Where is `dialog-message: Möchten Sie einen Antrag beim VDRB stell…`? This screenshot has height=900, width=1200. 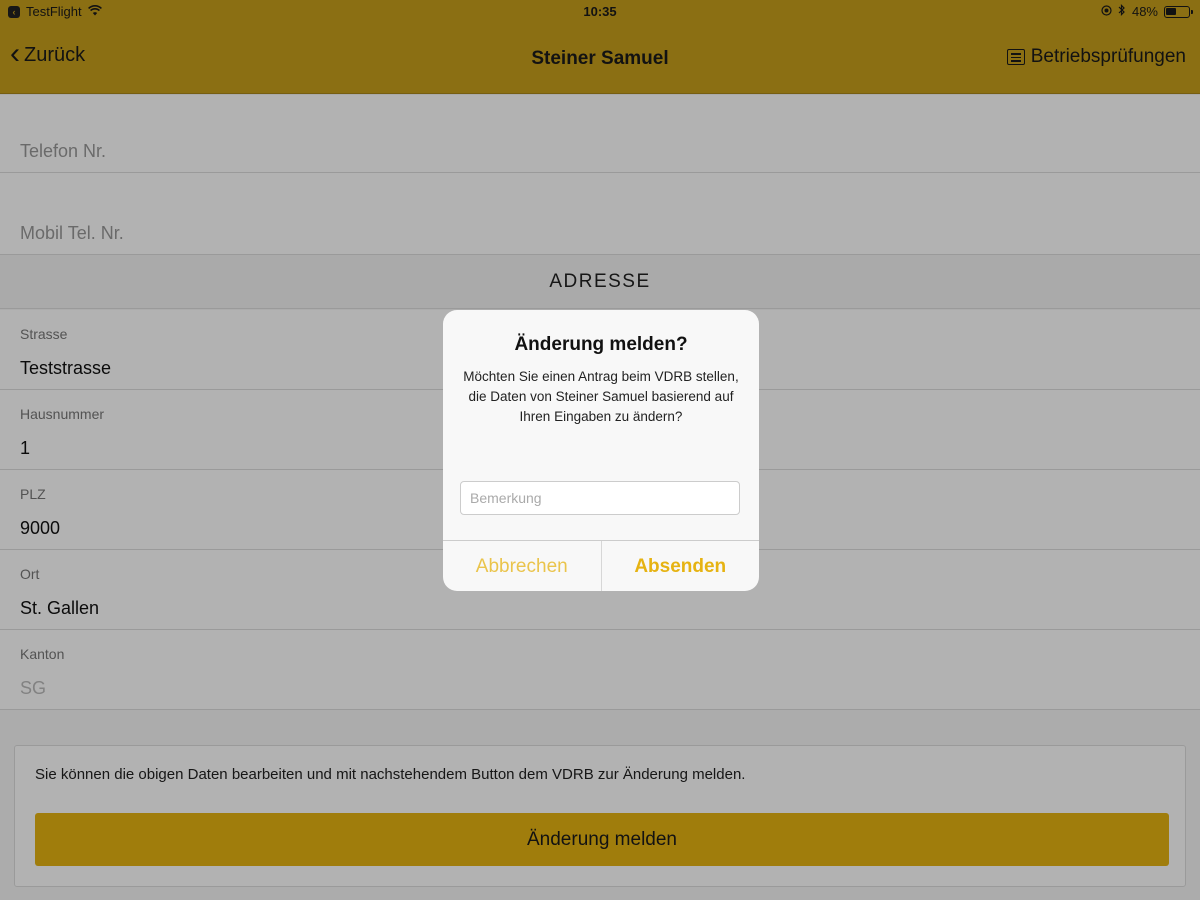
dialog-message: Möchten Sie einen Antrag beim VDRB stell… is located at coordinates (601, 396).